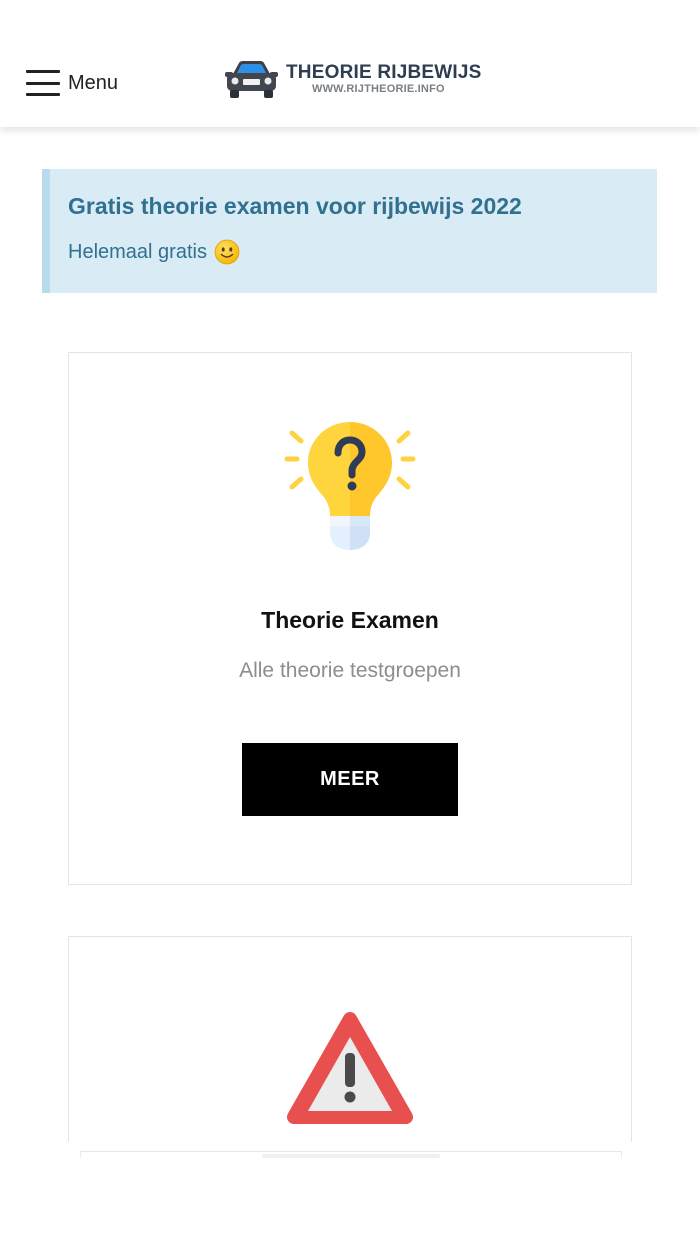  I want to click on notice-text-row: Helemaal gratis, so click(154, 252).